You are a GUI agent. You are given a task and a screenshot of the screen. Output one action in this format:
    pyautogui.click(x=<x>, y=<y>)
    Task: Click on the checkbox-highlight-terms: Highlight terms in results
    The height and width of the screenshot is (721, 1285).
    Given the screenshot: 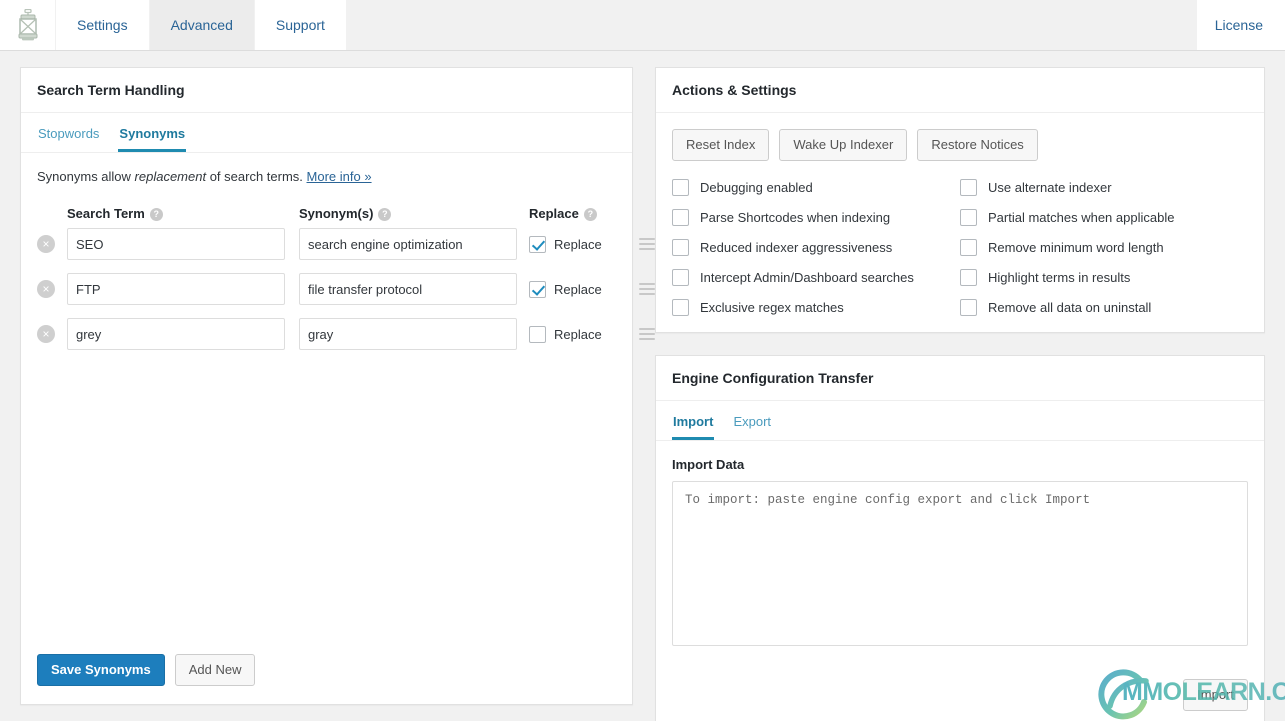 What is the action you would take?
    pyautogui.click(x=1104, y=277)
    